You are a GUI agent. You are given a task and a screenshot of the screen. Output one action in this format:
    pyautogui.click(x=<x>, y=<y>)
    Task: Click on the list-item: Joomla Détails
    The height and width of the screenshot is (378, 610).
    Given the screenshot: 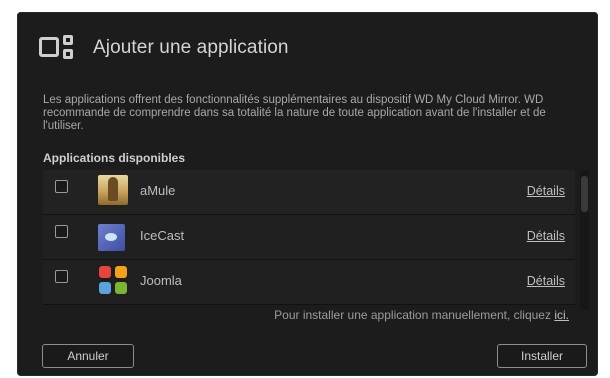 What is the action you would take?
    pyautogui.click(x=309, y=282)
    